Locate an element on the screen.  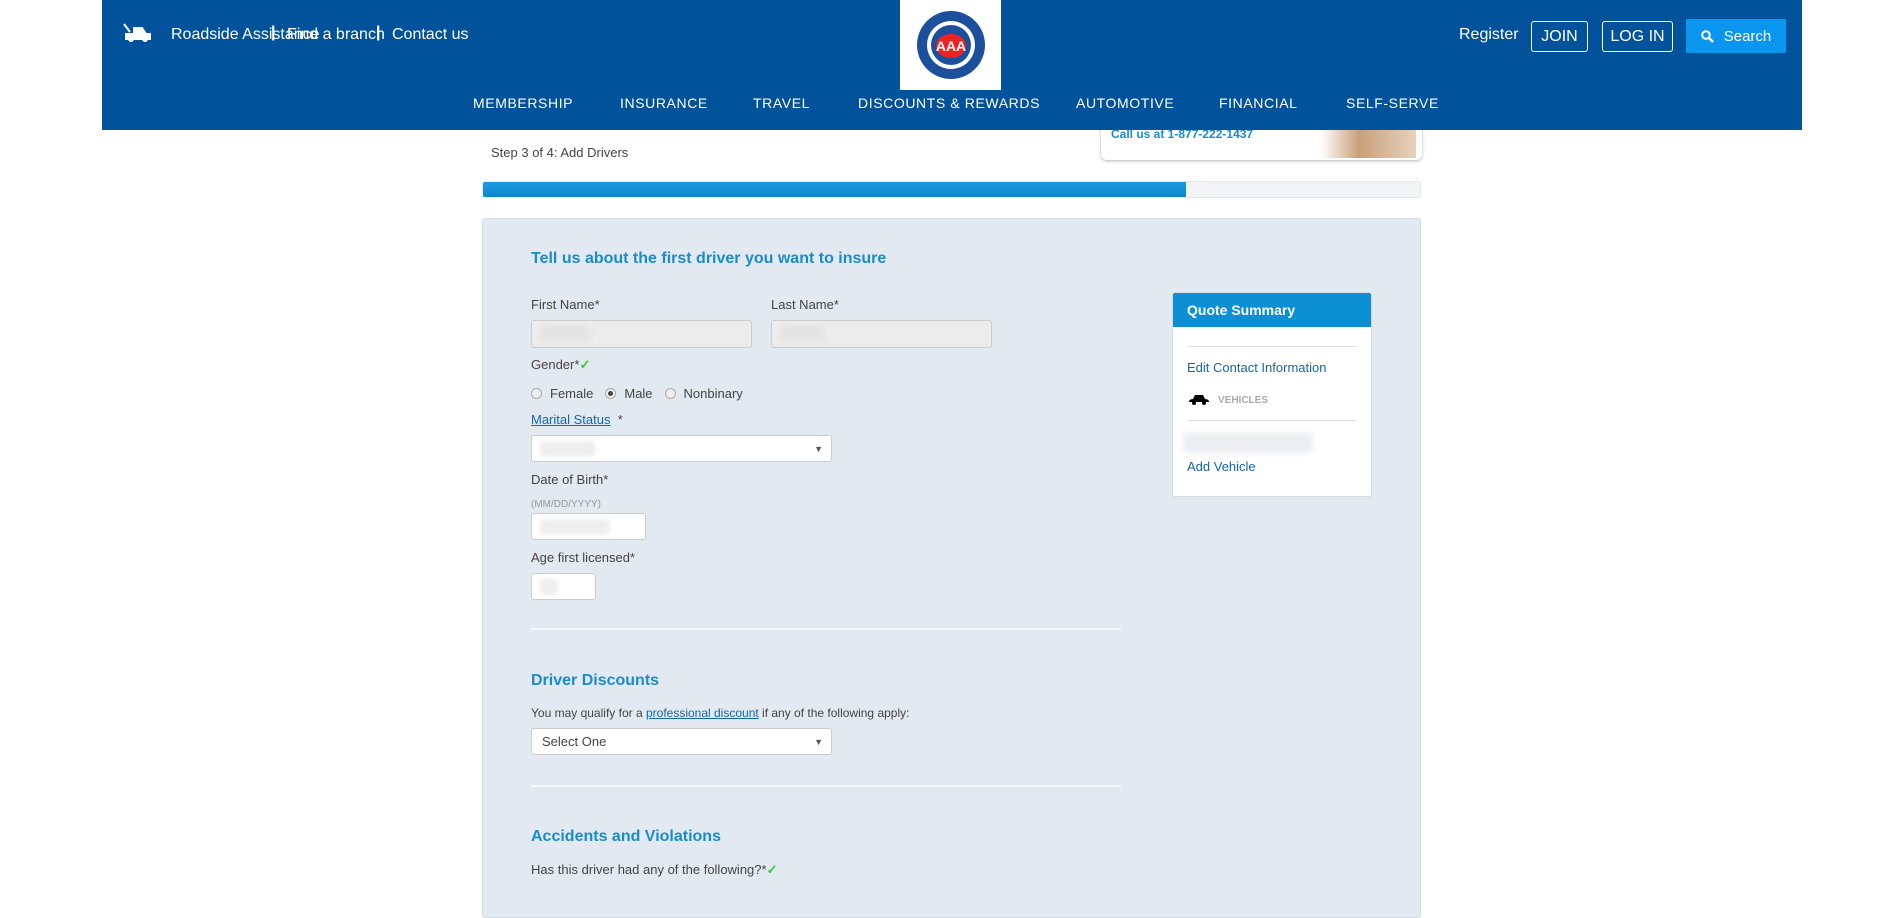
login-button: LOG IN is located at coordinates (1637, 36).